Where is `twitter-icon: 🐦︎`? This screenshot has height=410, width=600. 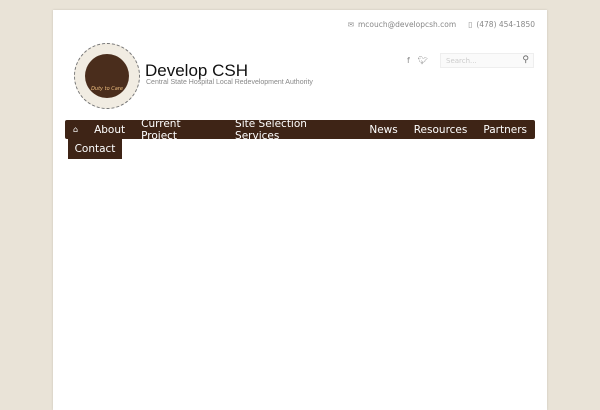 twitter-icon: 🐦︎ is located at coordinates (423, 60).